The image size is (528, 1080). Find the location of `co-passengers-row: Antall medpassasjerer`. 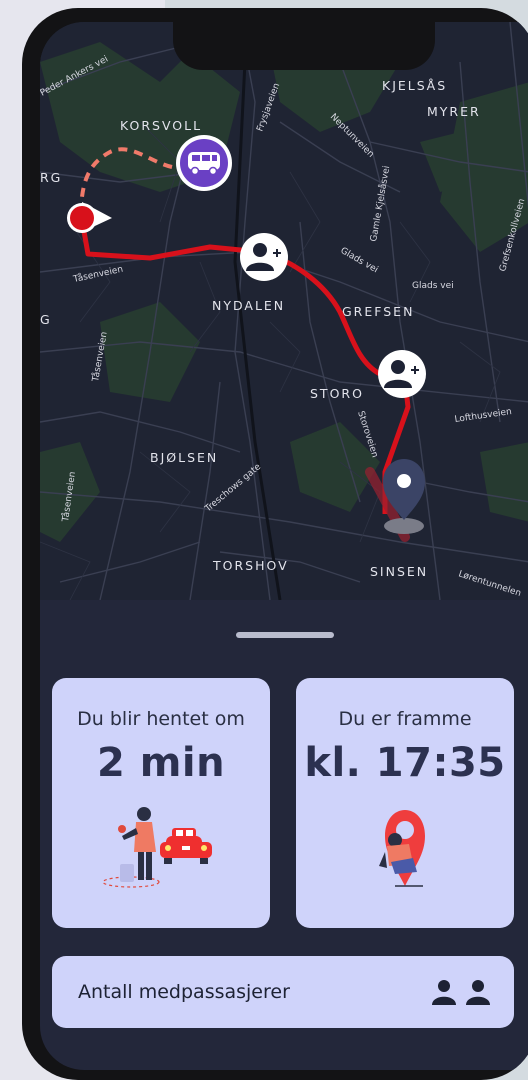

co-passengers-row: Antall medpassasjerer is located at coordinates (283, 992).